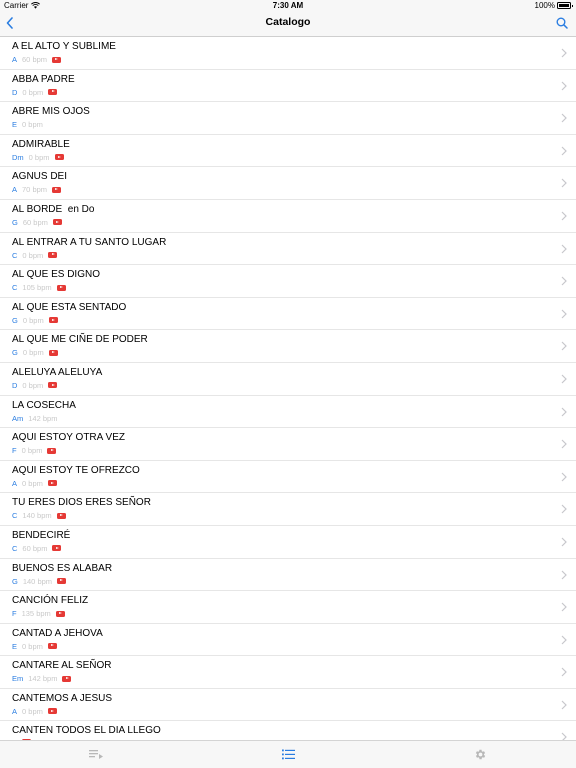 The height and width of the screenshot is (768, 576). What do you see at coordinates (62, 666) in the screenshot?
I see `song-title: CANTARE AL SEÑOR` at bounding box center [62, 666].